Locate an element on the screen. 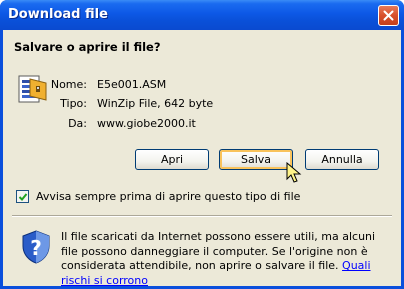  open-button: Apri is located at coordinates (172, 159).